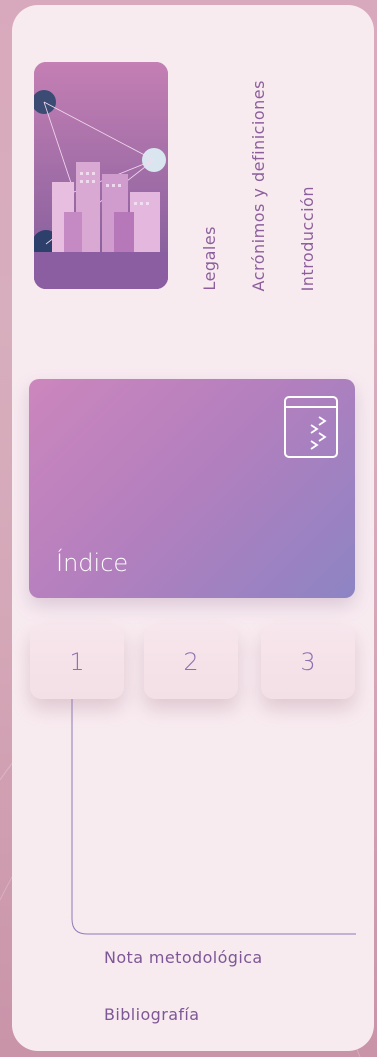  I want to click on city-network-illustration, so click(101, 175).